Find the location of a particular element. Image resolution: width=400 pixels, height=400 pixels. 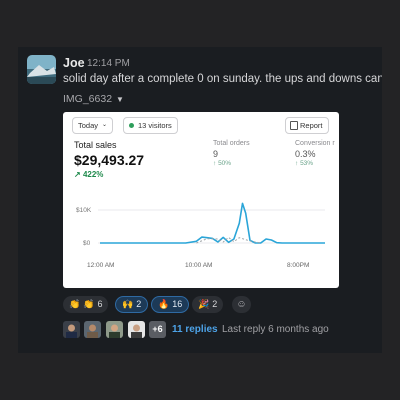

message-timestamp: 12:14 PM is located at coordinates (108, 63).